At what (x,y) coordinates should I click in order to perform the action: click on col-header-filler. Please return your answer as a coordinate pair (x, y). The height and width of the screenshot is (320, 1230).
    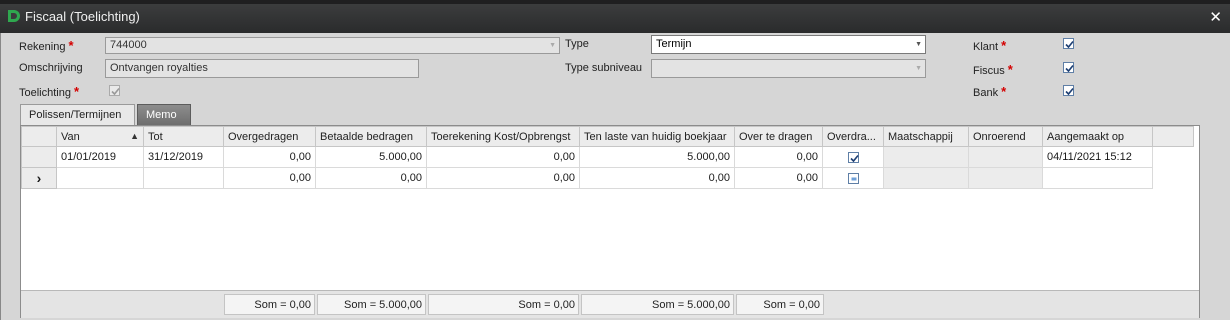
    Looking at the image, I should click on (1173, 136).